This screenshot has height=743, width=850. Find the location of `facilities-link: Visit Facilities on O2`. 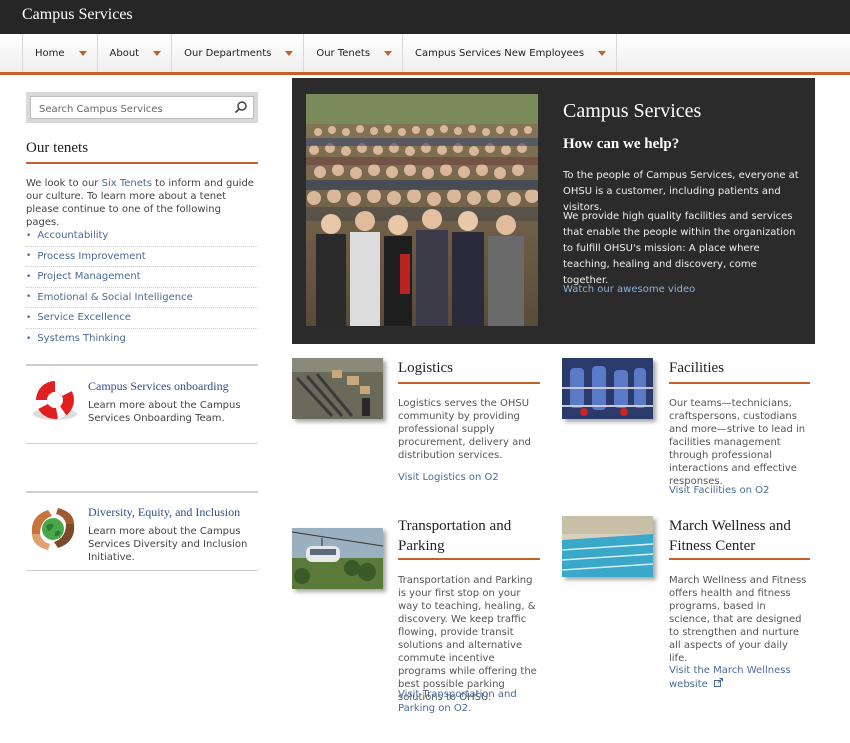

facilities-link: Visit Facilities on O2 is located at coordinates (744, 491).